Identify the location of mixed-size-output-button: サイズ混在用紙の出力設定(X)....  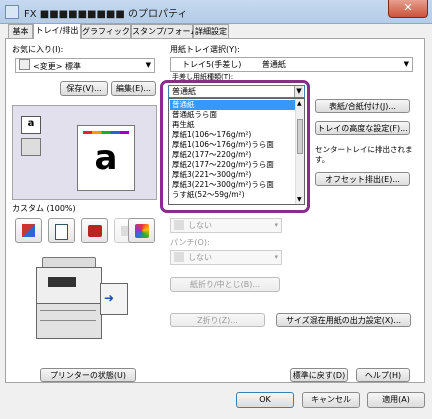
(343, 320).